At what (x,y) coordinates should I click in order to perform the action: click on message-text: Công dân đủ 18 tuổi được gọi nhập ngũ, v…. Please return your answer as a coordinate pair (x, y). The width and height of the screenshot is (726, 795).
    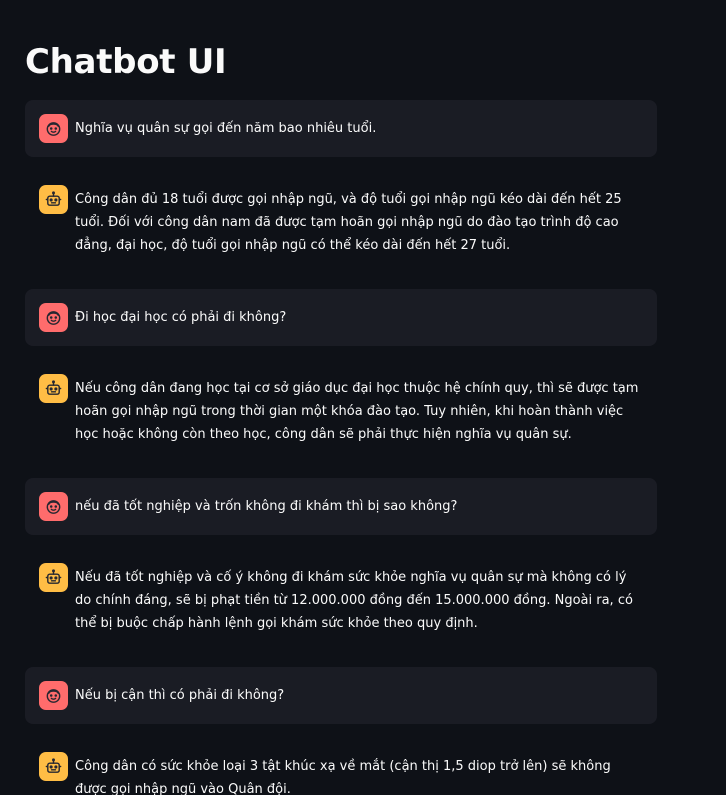
    Looking at the image, I should click on (348, 222).